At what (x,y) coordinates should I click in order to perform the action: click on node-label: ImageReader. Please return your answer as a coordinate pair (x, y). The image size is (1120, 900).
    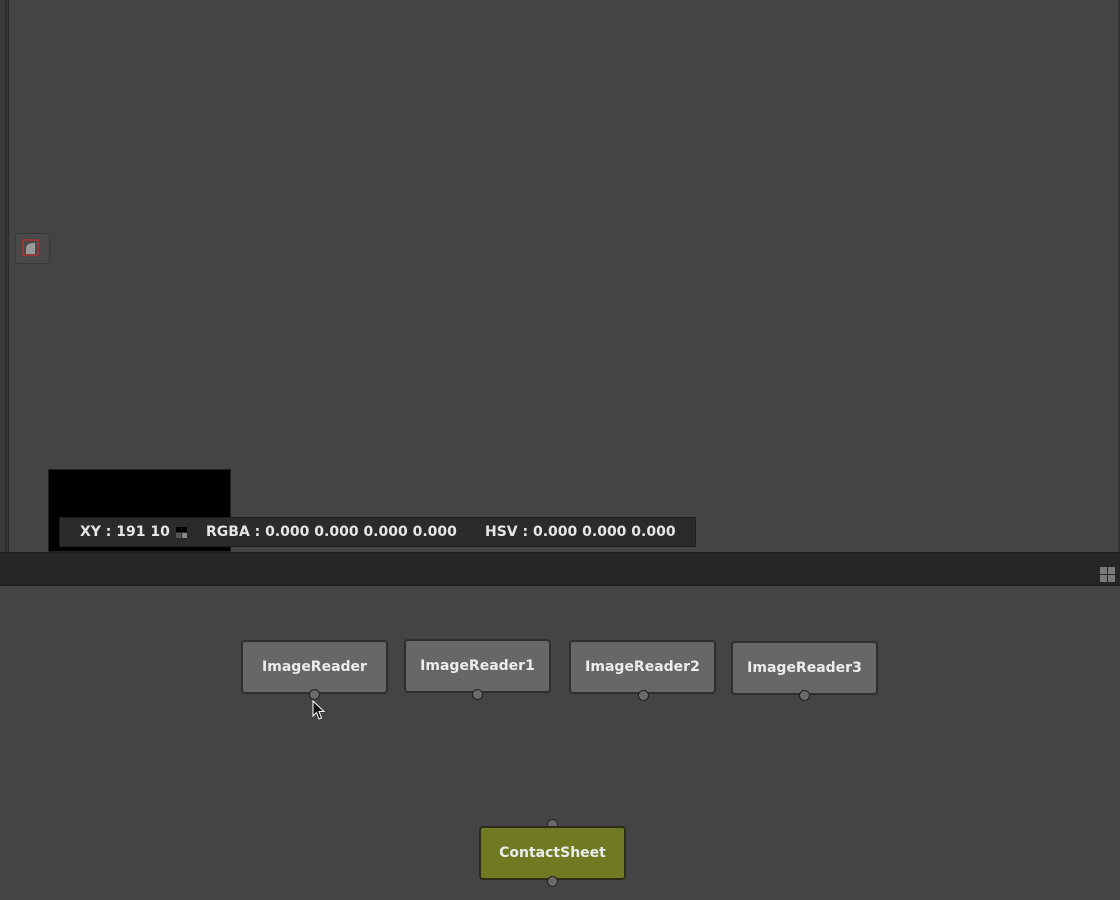
    Looking at the image, I should click on (314, 667).